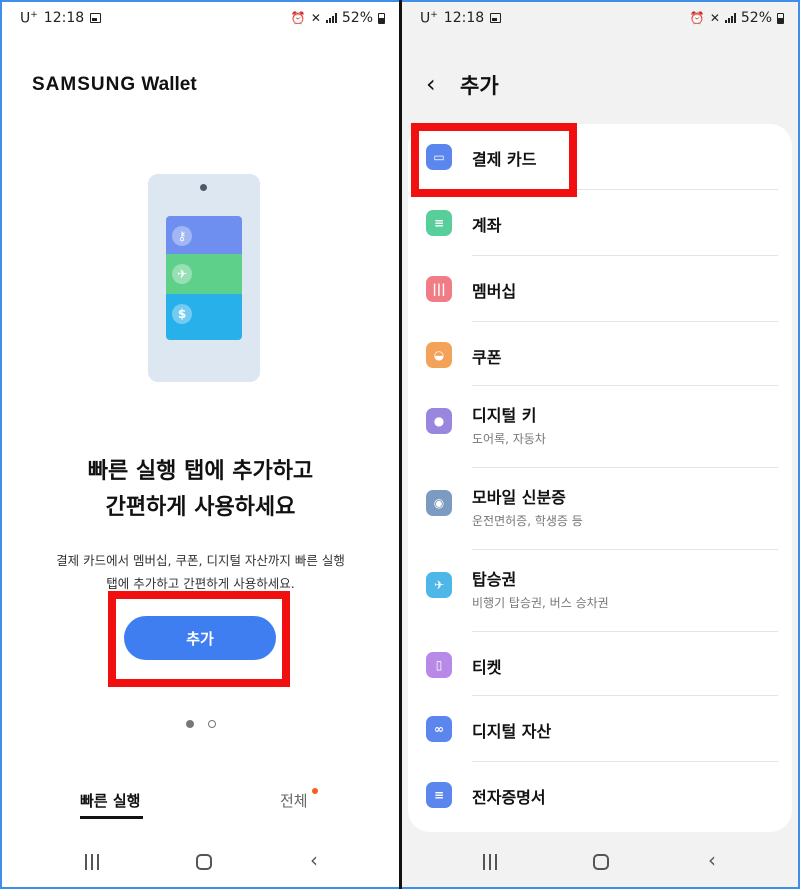 The height and width of the screenshot is (889, 800). I want to click on menu-item-subtitle: 비행기 탑승권, 버스 승차권, so click(540, 603).